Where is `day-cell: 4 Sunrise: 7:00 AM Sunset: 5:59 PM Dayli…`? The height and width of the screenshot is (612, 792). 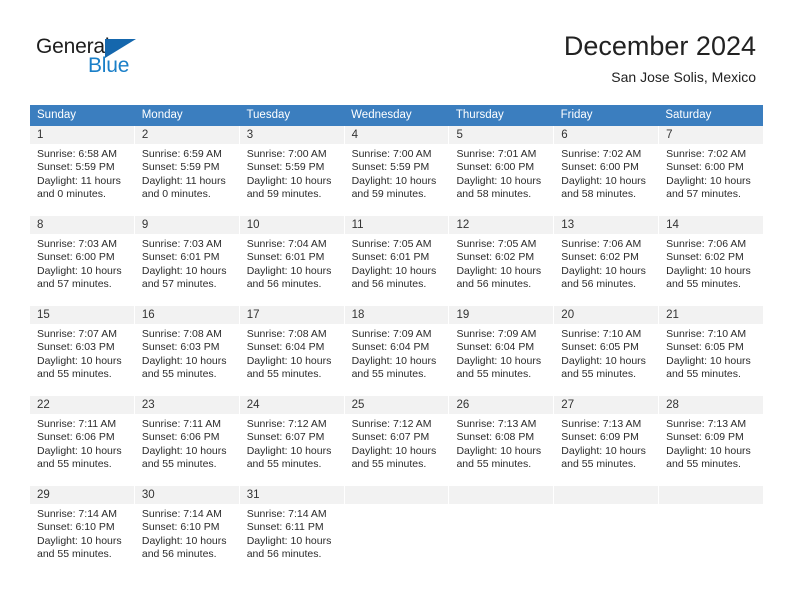
day-cell: 4 Sunrise: 7:00 AM Sunset: 5:59 PM Dayli… is located at coordinates (397, 168).